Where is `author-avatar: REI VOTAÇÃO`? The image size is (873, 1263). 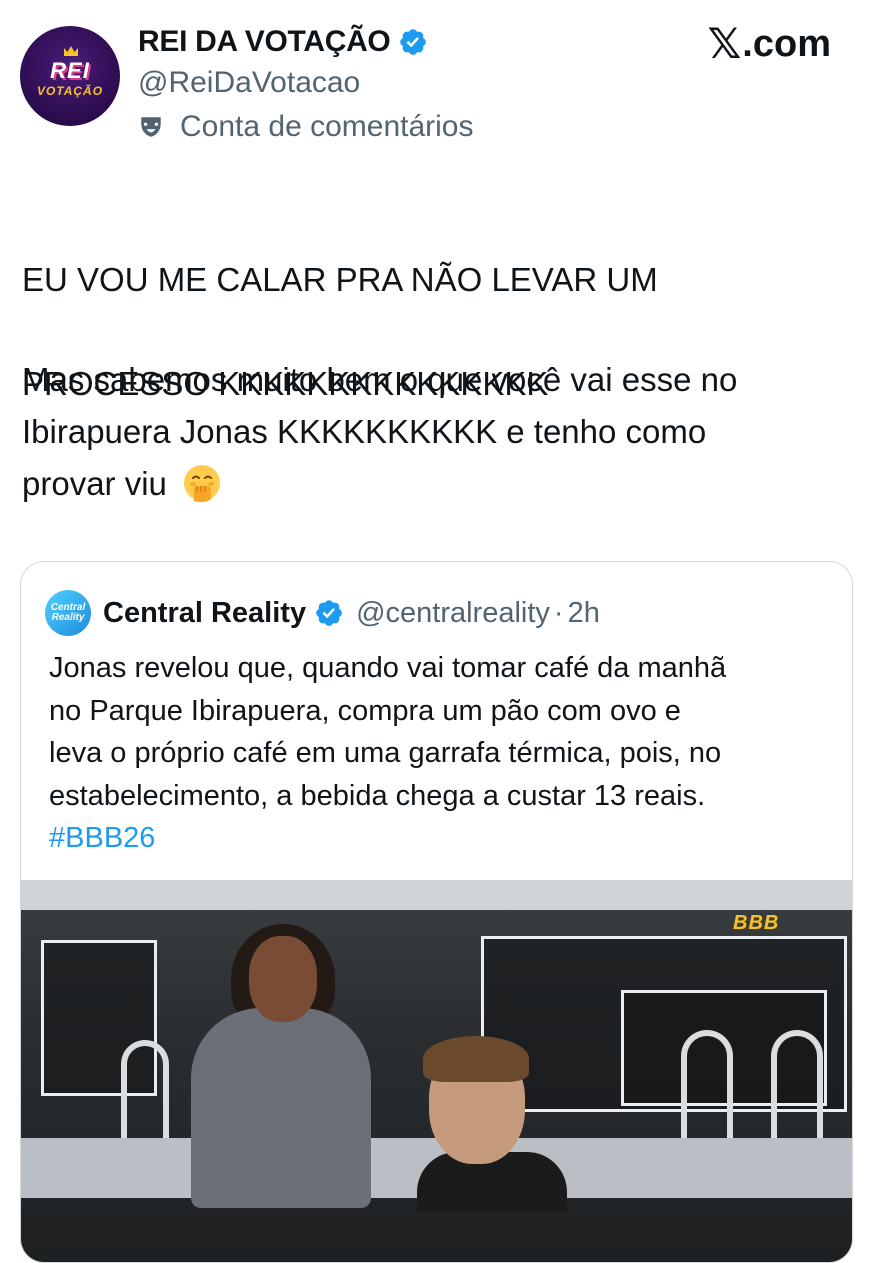
author-avatar: REI VOTAÇÃO is located at coordinates (70, 76).